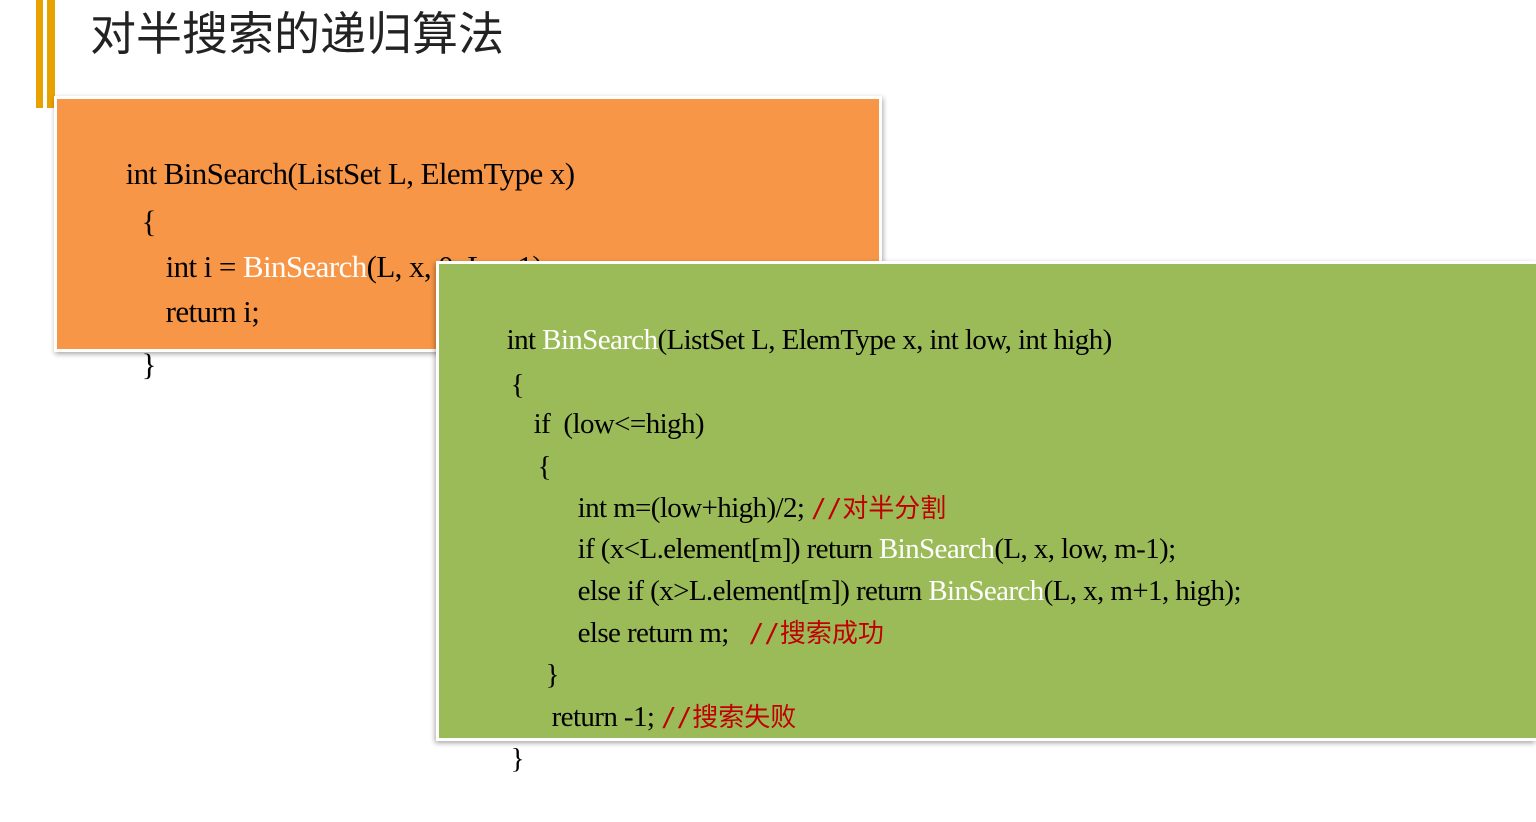  Describe the element at coordinates (51, 54) in the screenshot. I see `title-accent-bar-secondary` at that location.